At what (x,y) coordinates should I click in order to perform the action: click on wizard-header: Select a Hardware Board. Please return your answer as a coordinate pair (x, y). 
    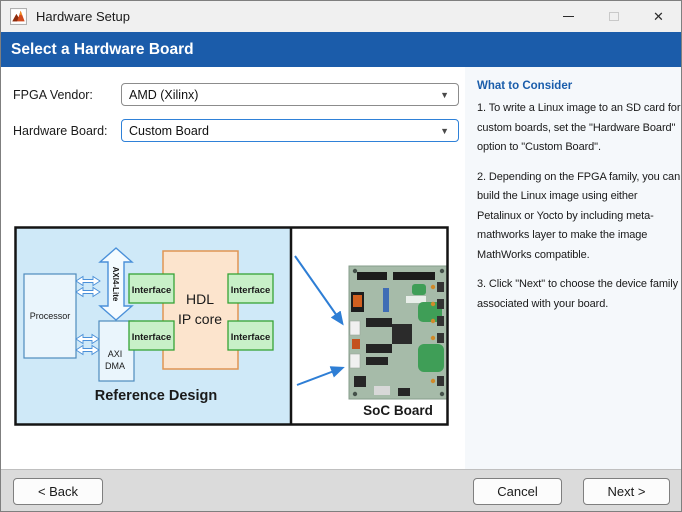
    Looking at the image, I should click on (341, 49).